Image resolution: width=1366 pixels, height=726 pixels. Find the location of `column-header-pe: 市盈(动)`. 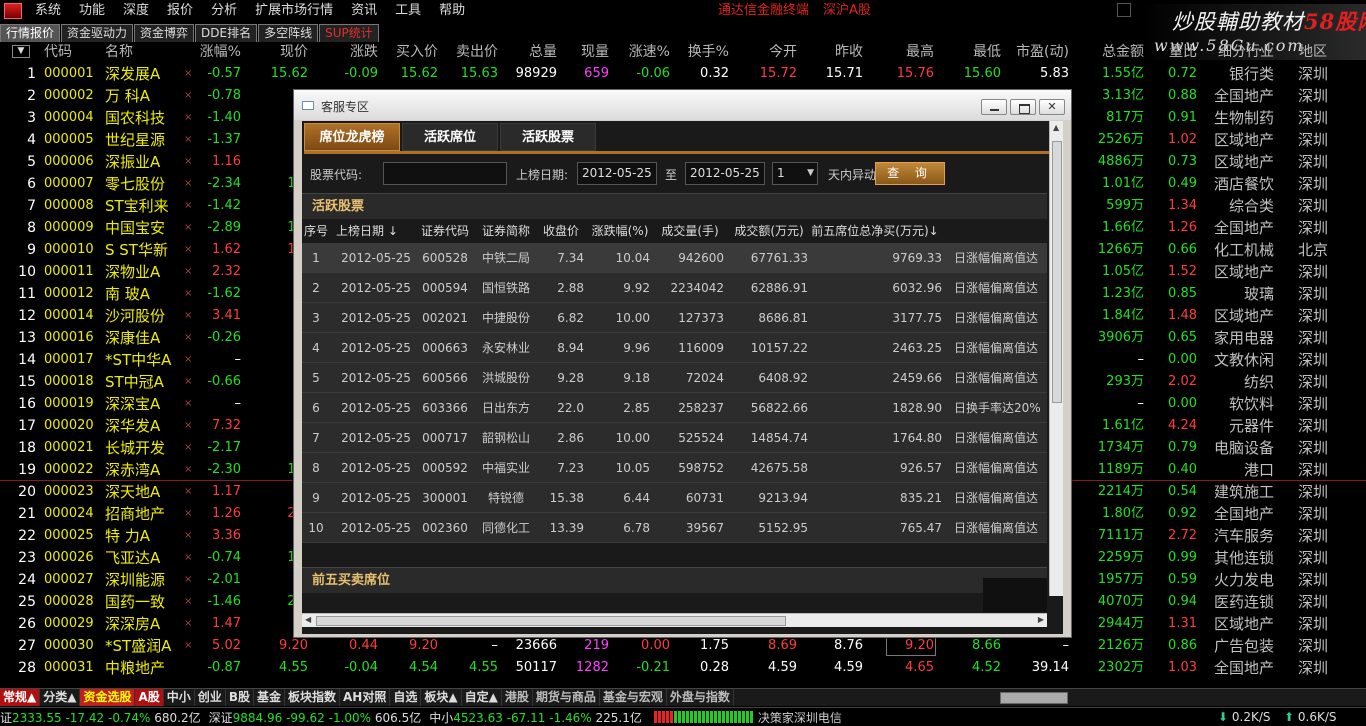

column-header-pe: 市盈(动) is located at coordinates (1039, 52).